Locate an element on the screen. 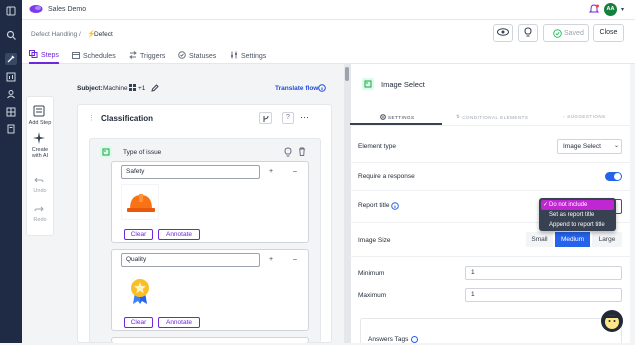 Image resolution: width=635 pixels, height=345 pixels. eye-icon is located at coordinates (503, 33).